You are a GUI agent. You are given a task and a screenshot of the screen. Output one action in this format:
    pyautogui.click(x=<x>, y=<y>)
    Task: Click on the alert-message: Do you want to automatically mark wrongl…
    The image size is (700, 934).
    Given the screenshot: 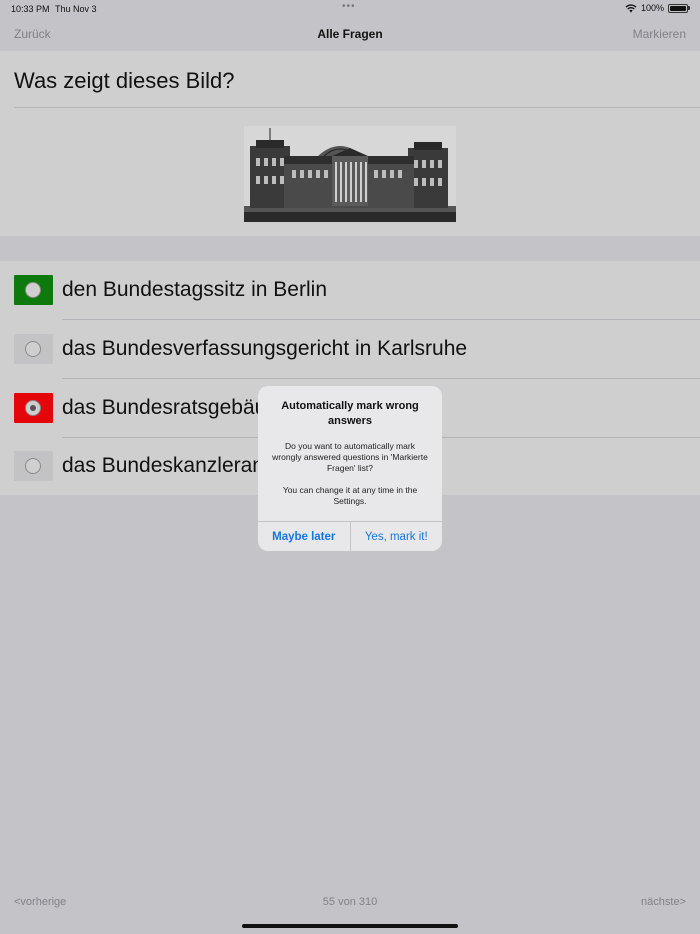 What is the action you would take?
    pyautogui.click(x=350, y=473)
    